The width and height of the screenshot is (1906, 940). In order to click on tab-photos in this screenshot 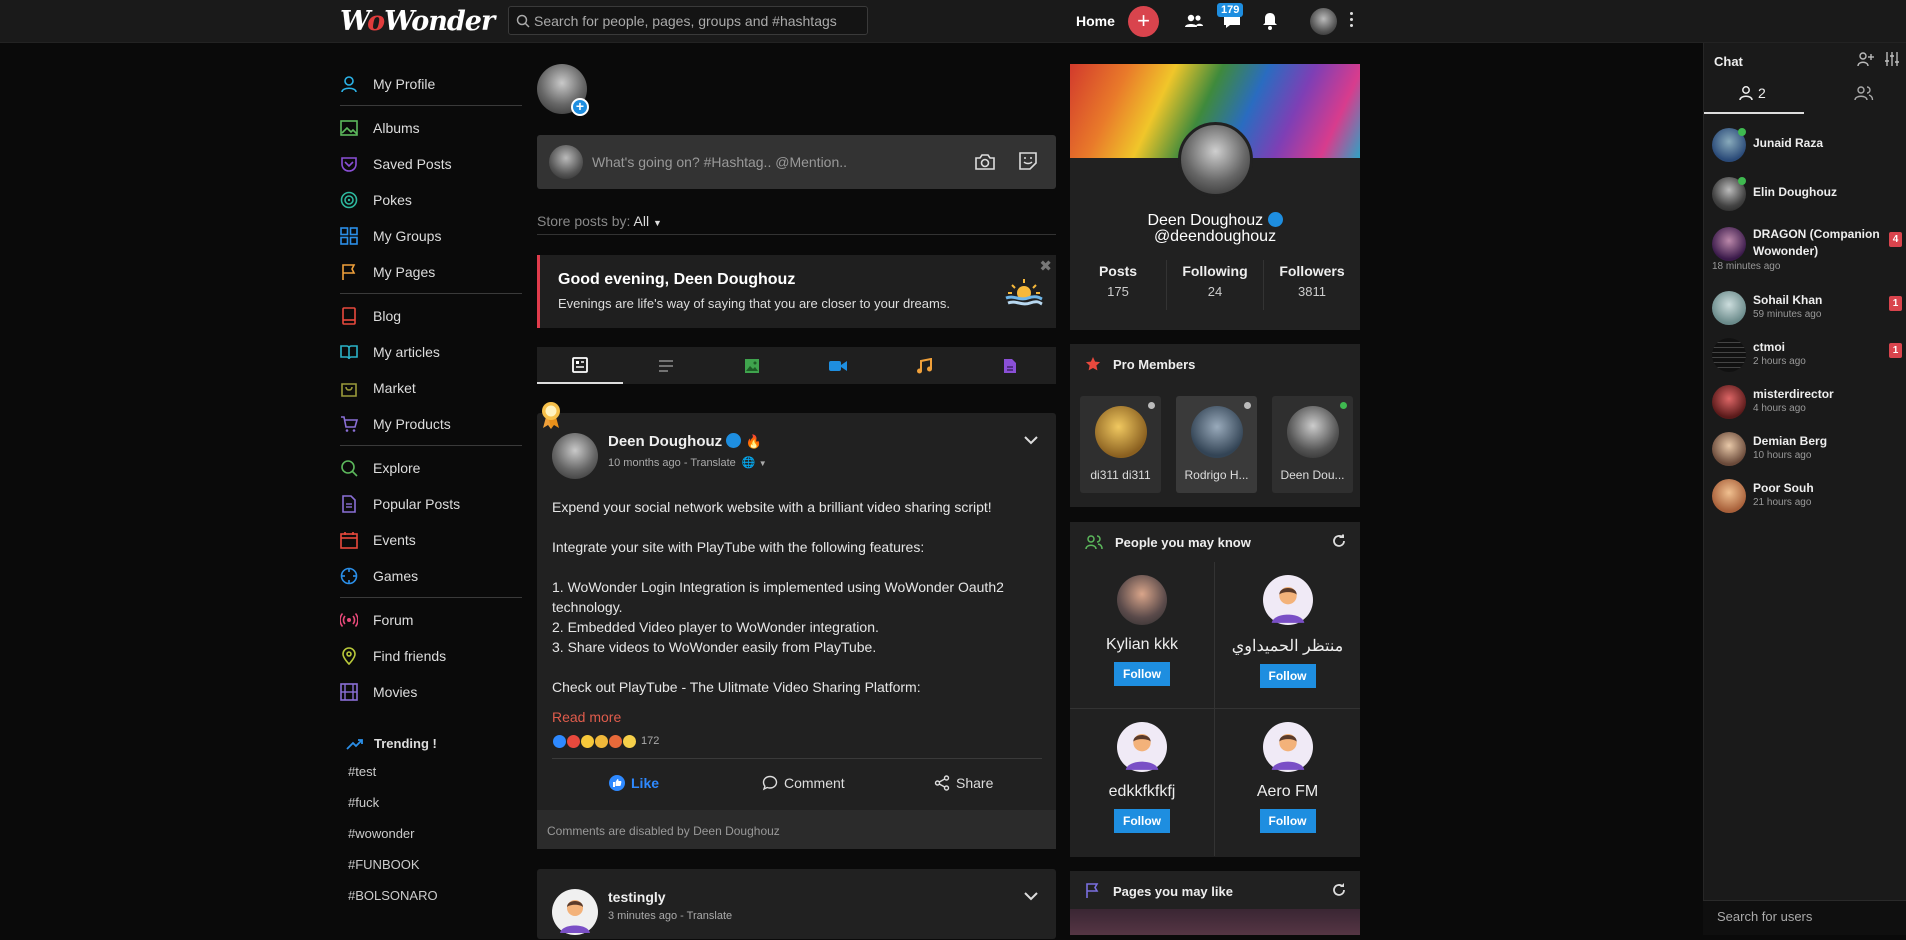, I will do `click(752, 365)`.